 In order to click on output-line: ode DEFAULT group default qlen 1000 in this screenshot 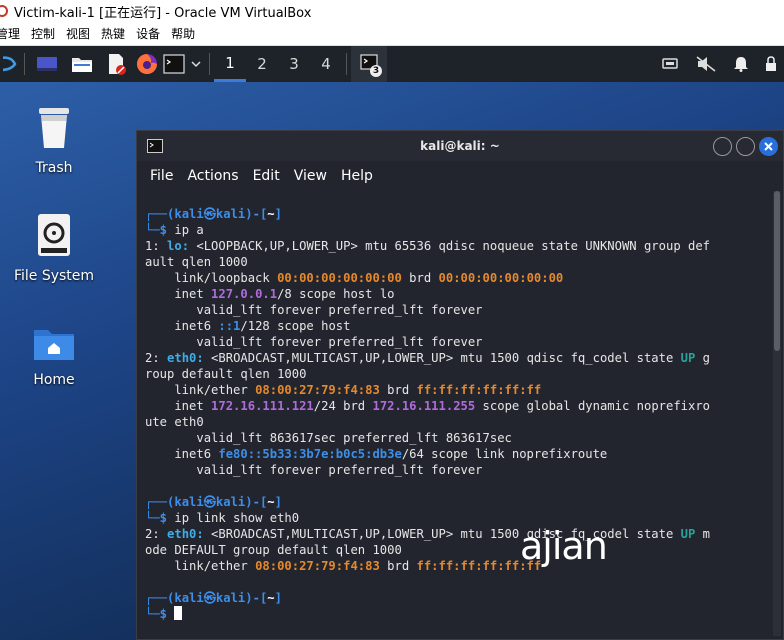, I will do `click(273, 550)`.